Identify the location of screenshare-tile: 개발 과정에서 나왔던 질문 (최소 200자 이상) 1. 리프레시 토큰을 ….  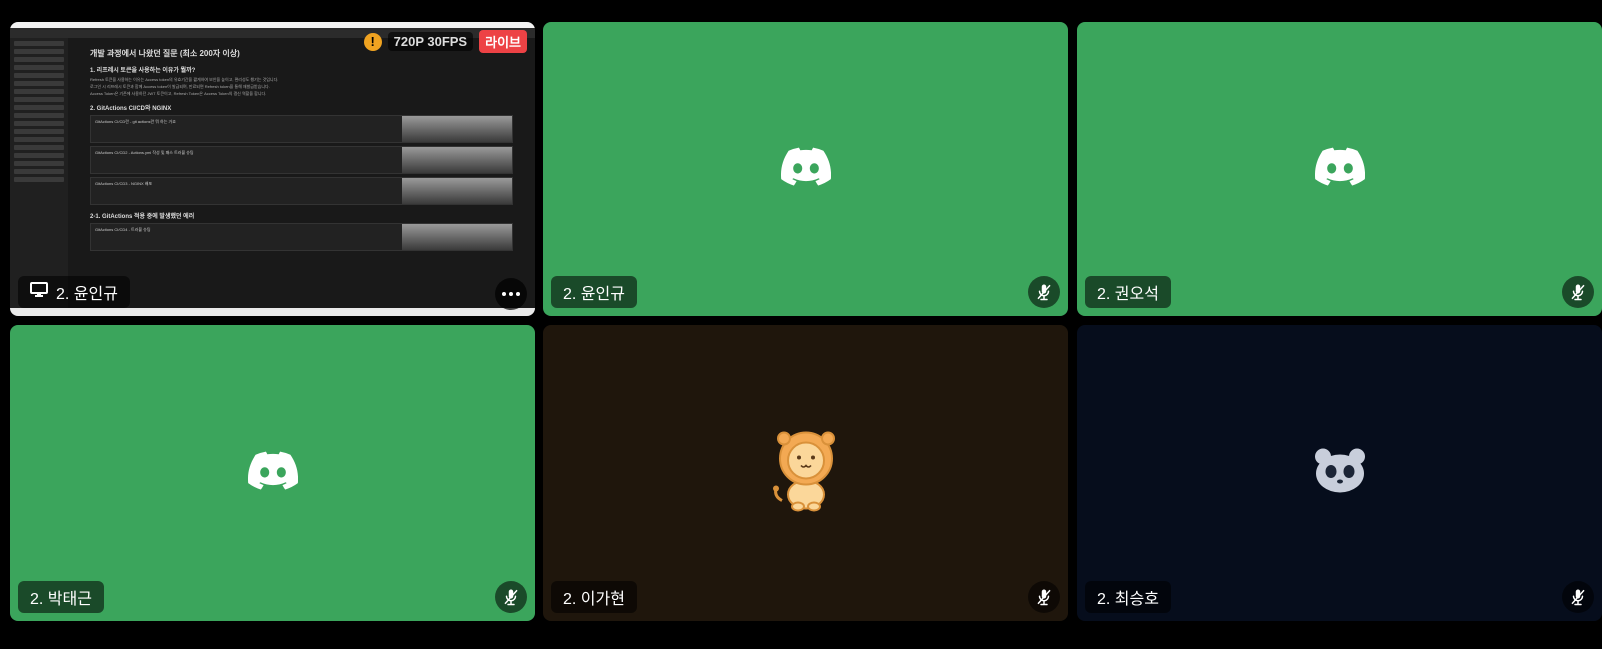
(272, 169).